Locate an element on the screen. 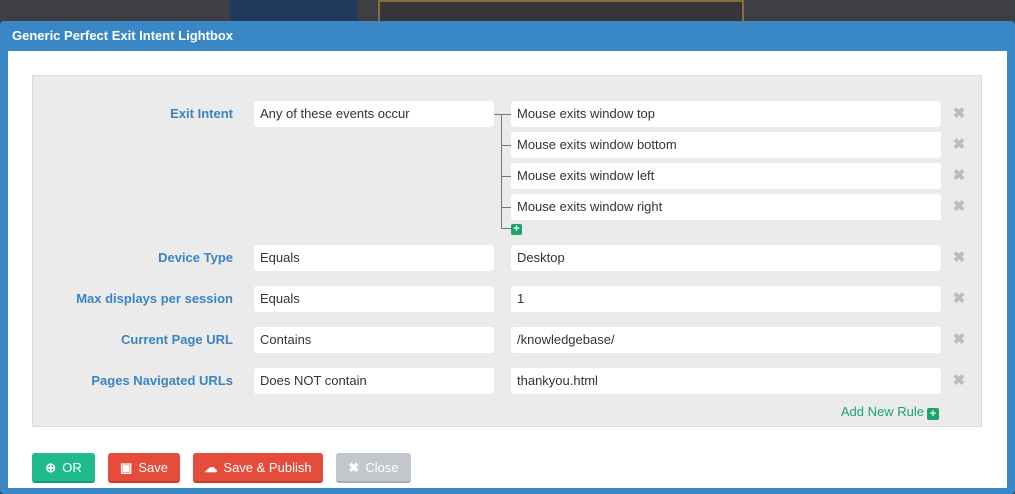 The width and height of the screenshot is (1015, 494). exit-intent-operator-select: Any of these events occur is located at coordinates (374, 114).